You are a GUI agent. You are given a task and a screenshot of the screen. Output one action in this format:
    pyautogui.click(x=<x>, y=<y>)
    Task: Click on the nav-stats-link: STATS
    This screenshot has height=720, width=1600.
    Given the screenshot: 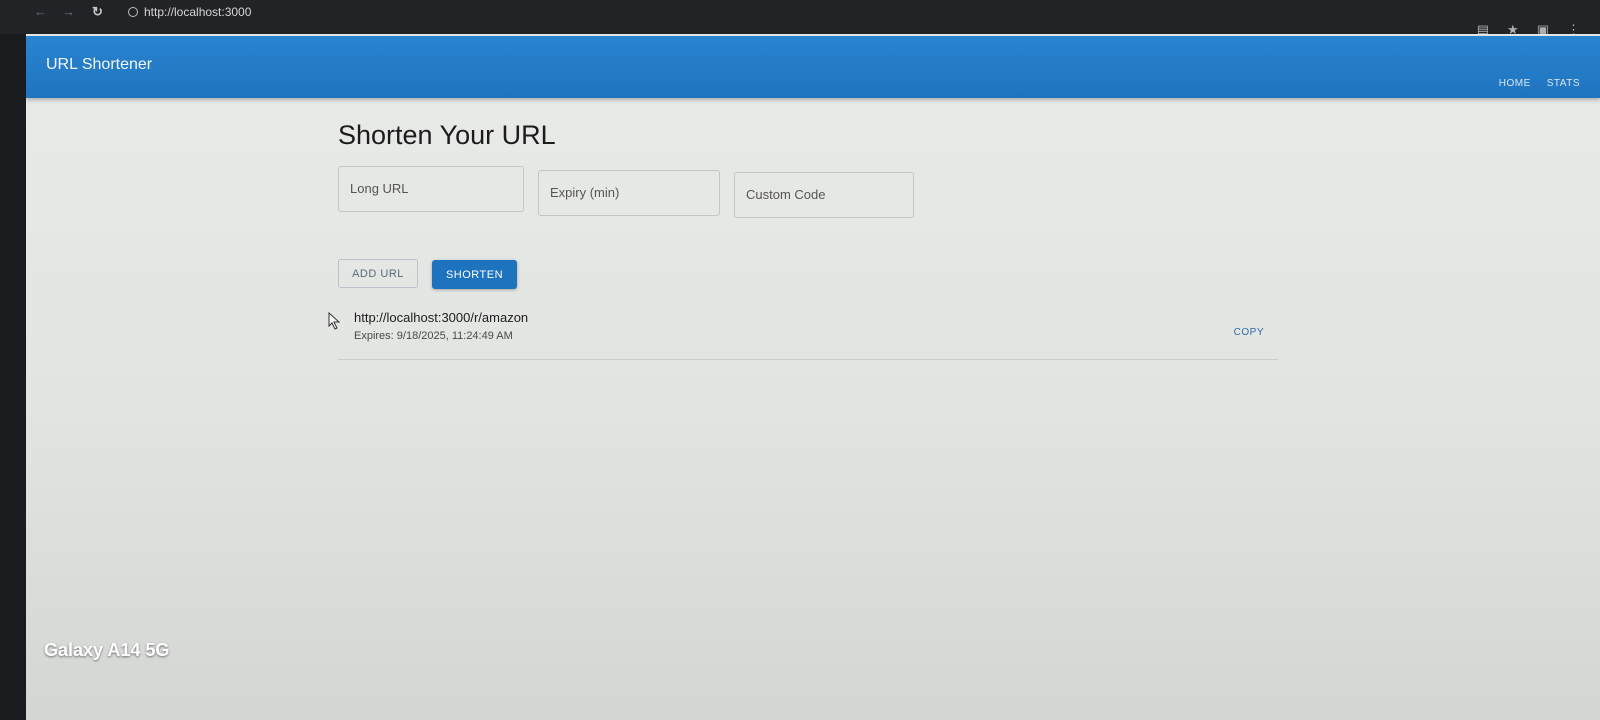 What is the action you would take?
    pyautogui.click(x=1563, y=83)
    